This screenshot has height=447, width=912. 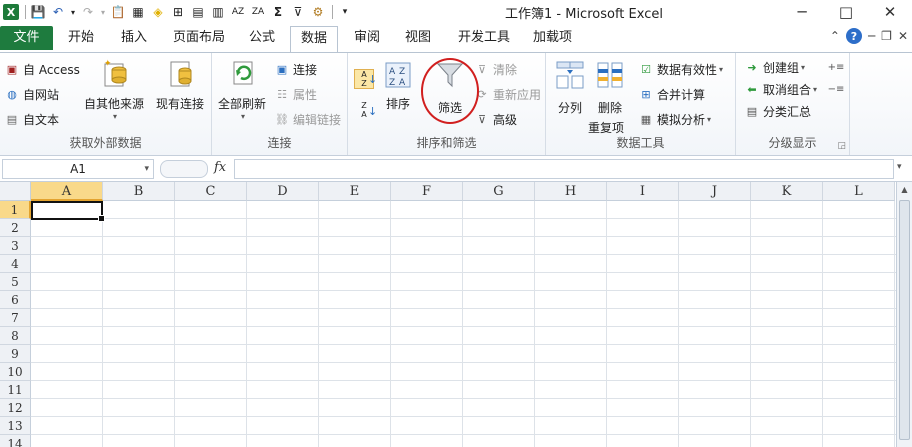 What do you see at coordinates (890, 12) in the screenshot?
I see `close-button: ✕` at bounding box center [890, 12].